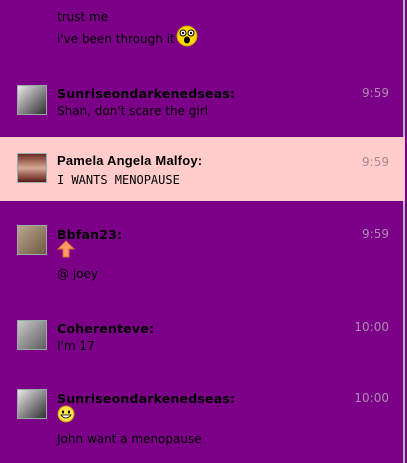 This screenshot has width=407, height=463. Describe the element at coordinates (83, 17) in the screenshot. I see `message-text-line: trust me` at that location.